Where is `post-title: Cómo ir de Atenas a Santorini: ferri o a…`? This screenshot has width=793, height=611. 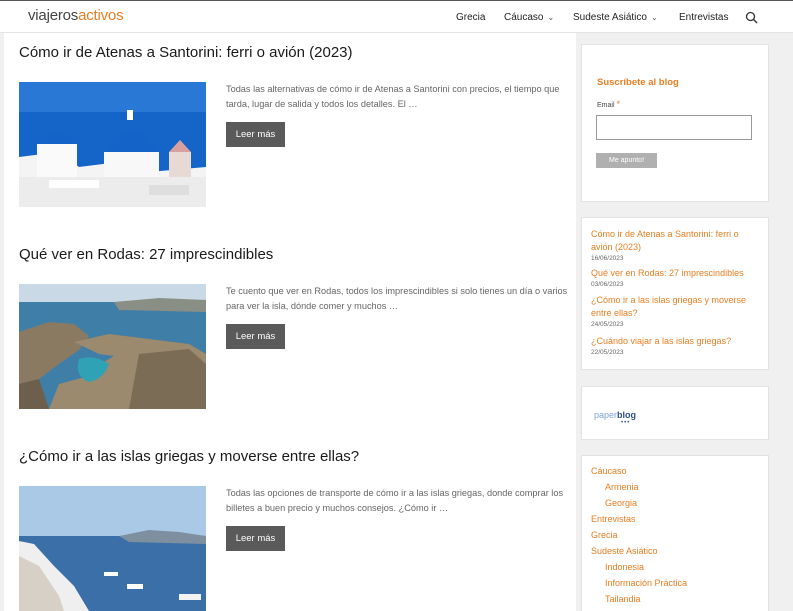 post-title: Cómo ir de Atenas a Santorini: ferri o a… is located at coordinates (186, 52).